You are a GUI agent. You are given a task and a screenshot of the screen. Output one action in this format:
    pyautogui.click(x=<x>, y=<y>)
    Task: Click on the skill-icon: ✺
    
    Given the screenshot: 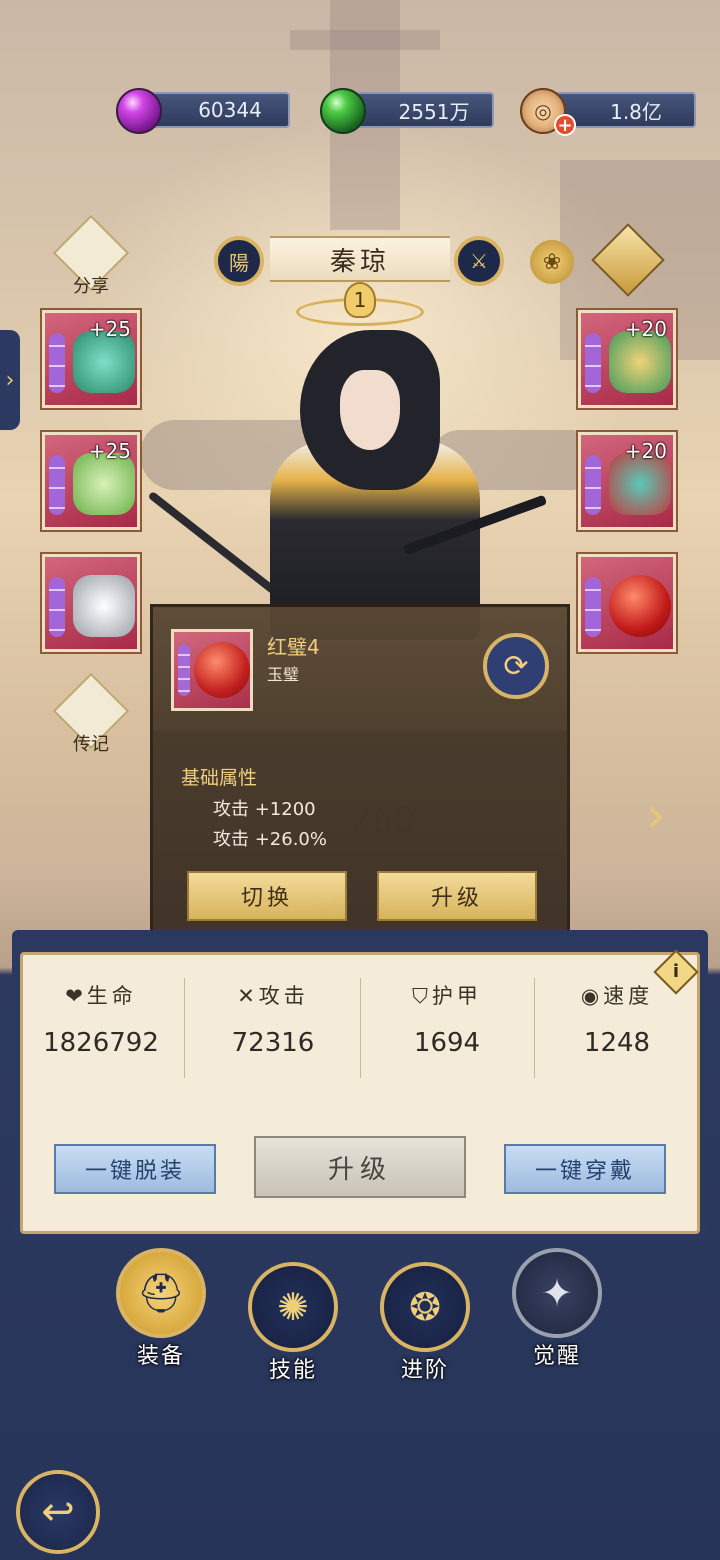 What is the action you would take?
    pyautogui.click(x=293, y=1307)
    